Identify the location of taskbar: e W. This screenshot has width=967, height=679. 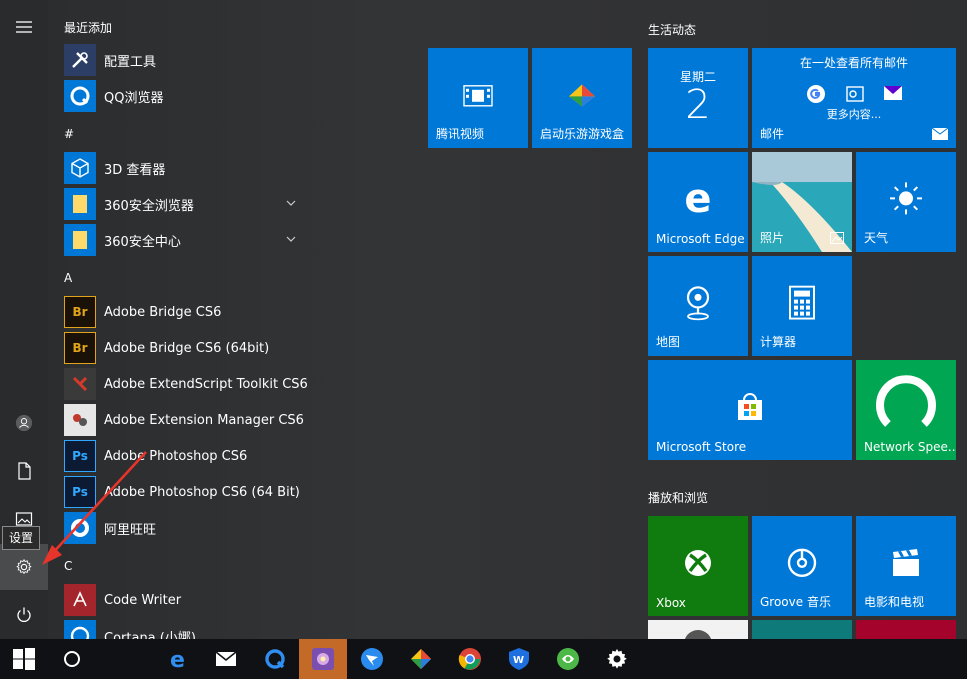
(483, 659).